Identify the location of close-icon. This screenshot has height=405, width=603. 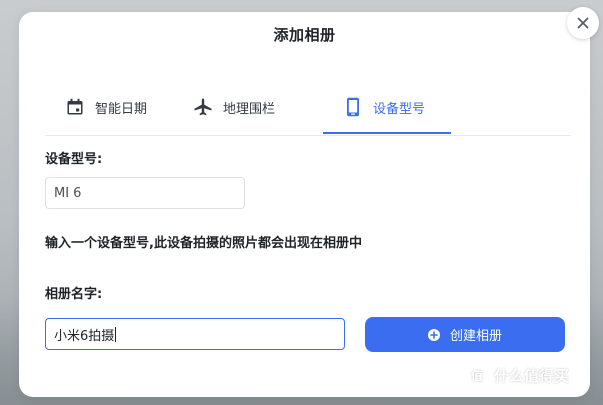
(583, 23).